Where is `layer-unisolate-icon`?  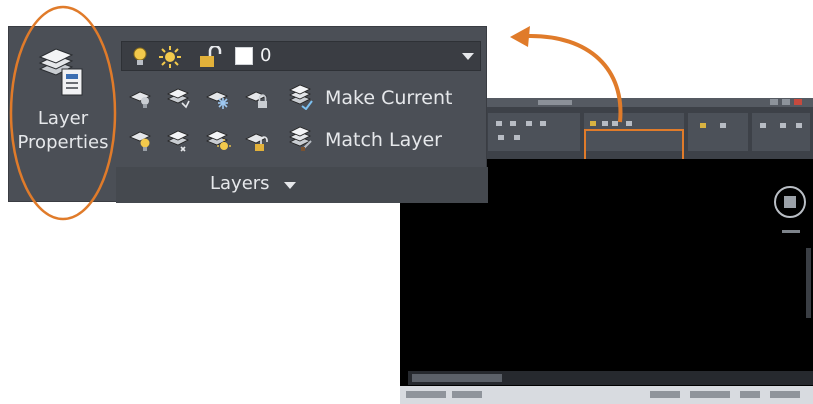 layer-unisolate-icon is located at coordinates (179, 140).